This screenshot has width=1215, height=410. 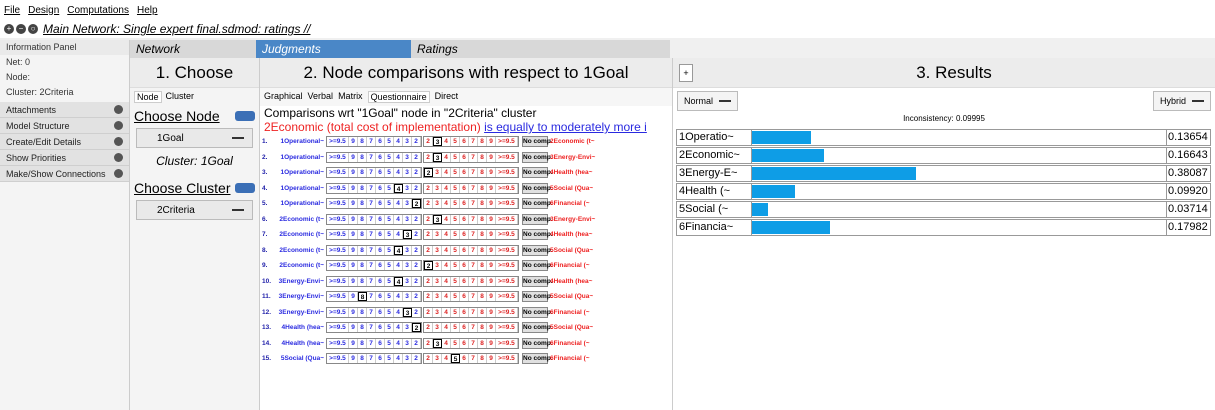 What do you see at coordinates (193, 49) in the screenshot?
I see `tab-network: Network` at bounding box center [193, 49].